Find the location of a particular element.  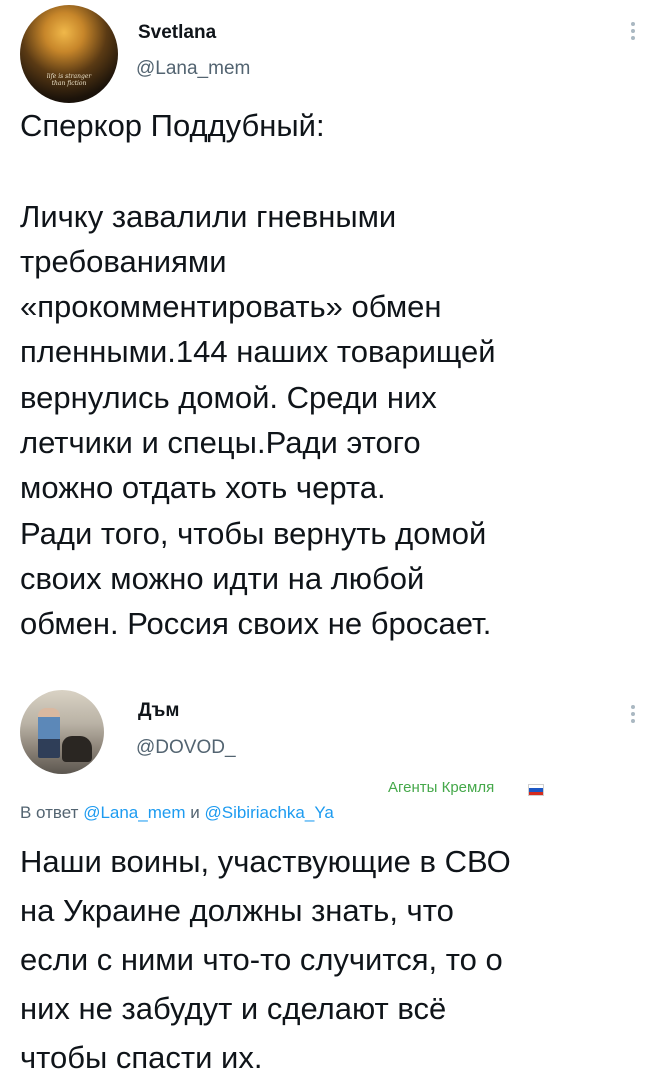

user-handle: @Lana_mem is located at coordinates (193, 69).